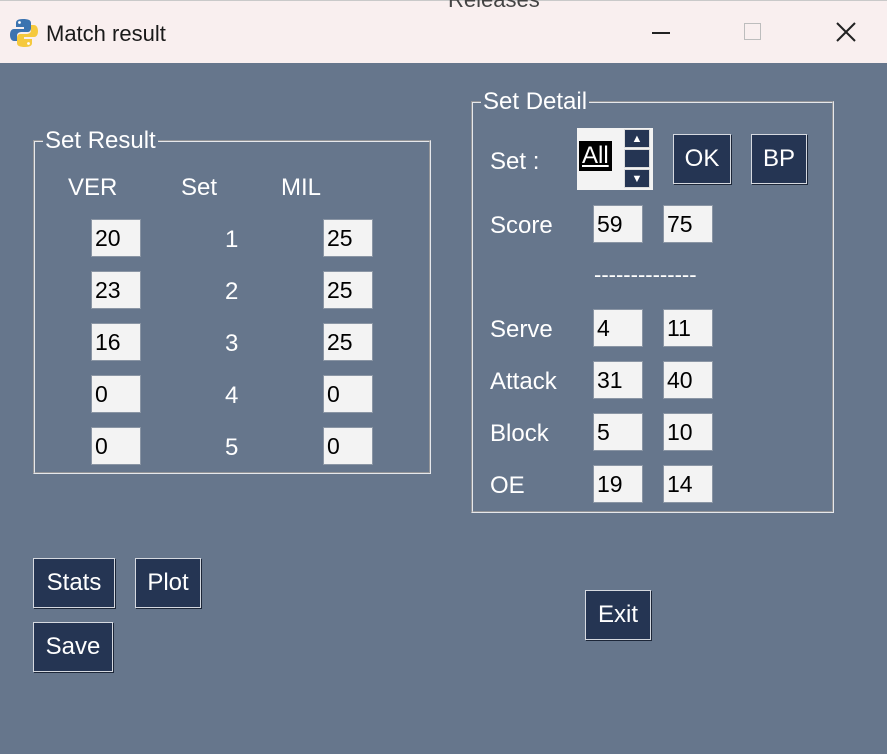 The width and height of the screenshot is (887, 754). I want to click on set-number: 5, so click(232, 447).